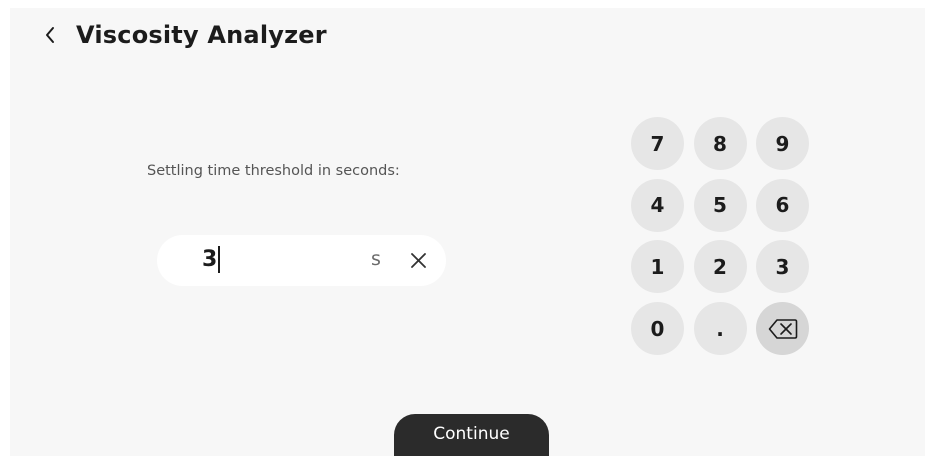 The width and height of the screenshot is (925, 456). I want to click on clear-input-button, so click(418, 260).